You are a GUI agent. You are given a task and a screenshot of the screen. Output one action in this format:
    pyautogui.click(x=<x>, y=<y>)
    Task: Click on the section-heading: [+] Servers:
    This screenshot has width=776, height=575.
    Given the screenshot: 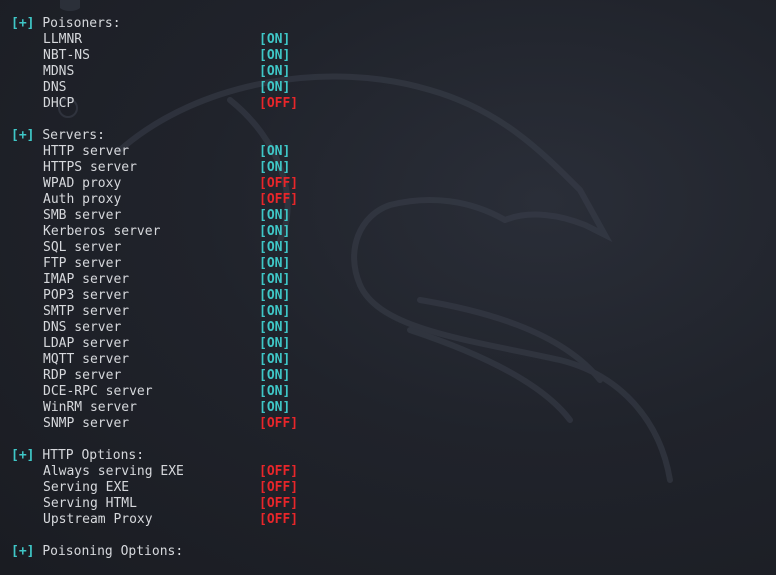 What is the action you would take?
    pyautogui.click(x=97, y=136)
    